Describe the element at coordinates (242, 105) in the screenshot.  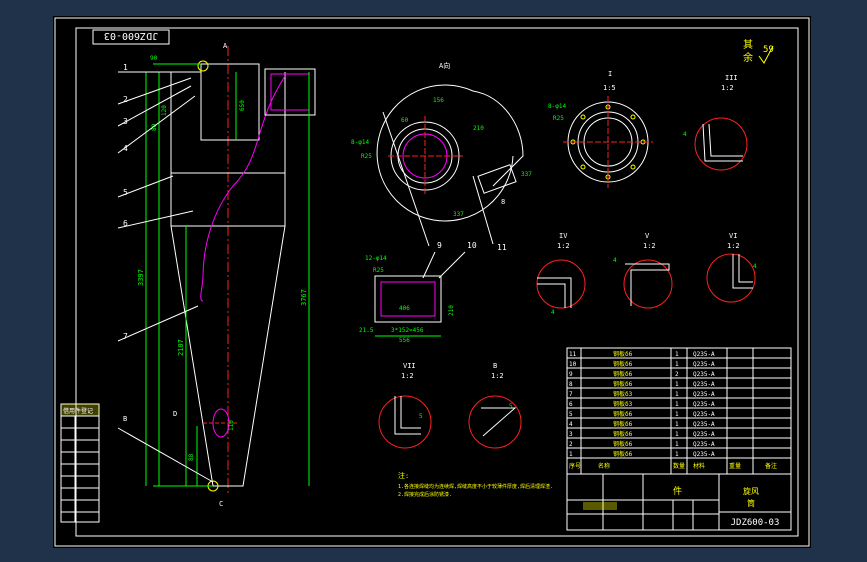
I see `svg-text: 650` at that location.